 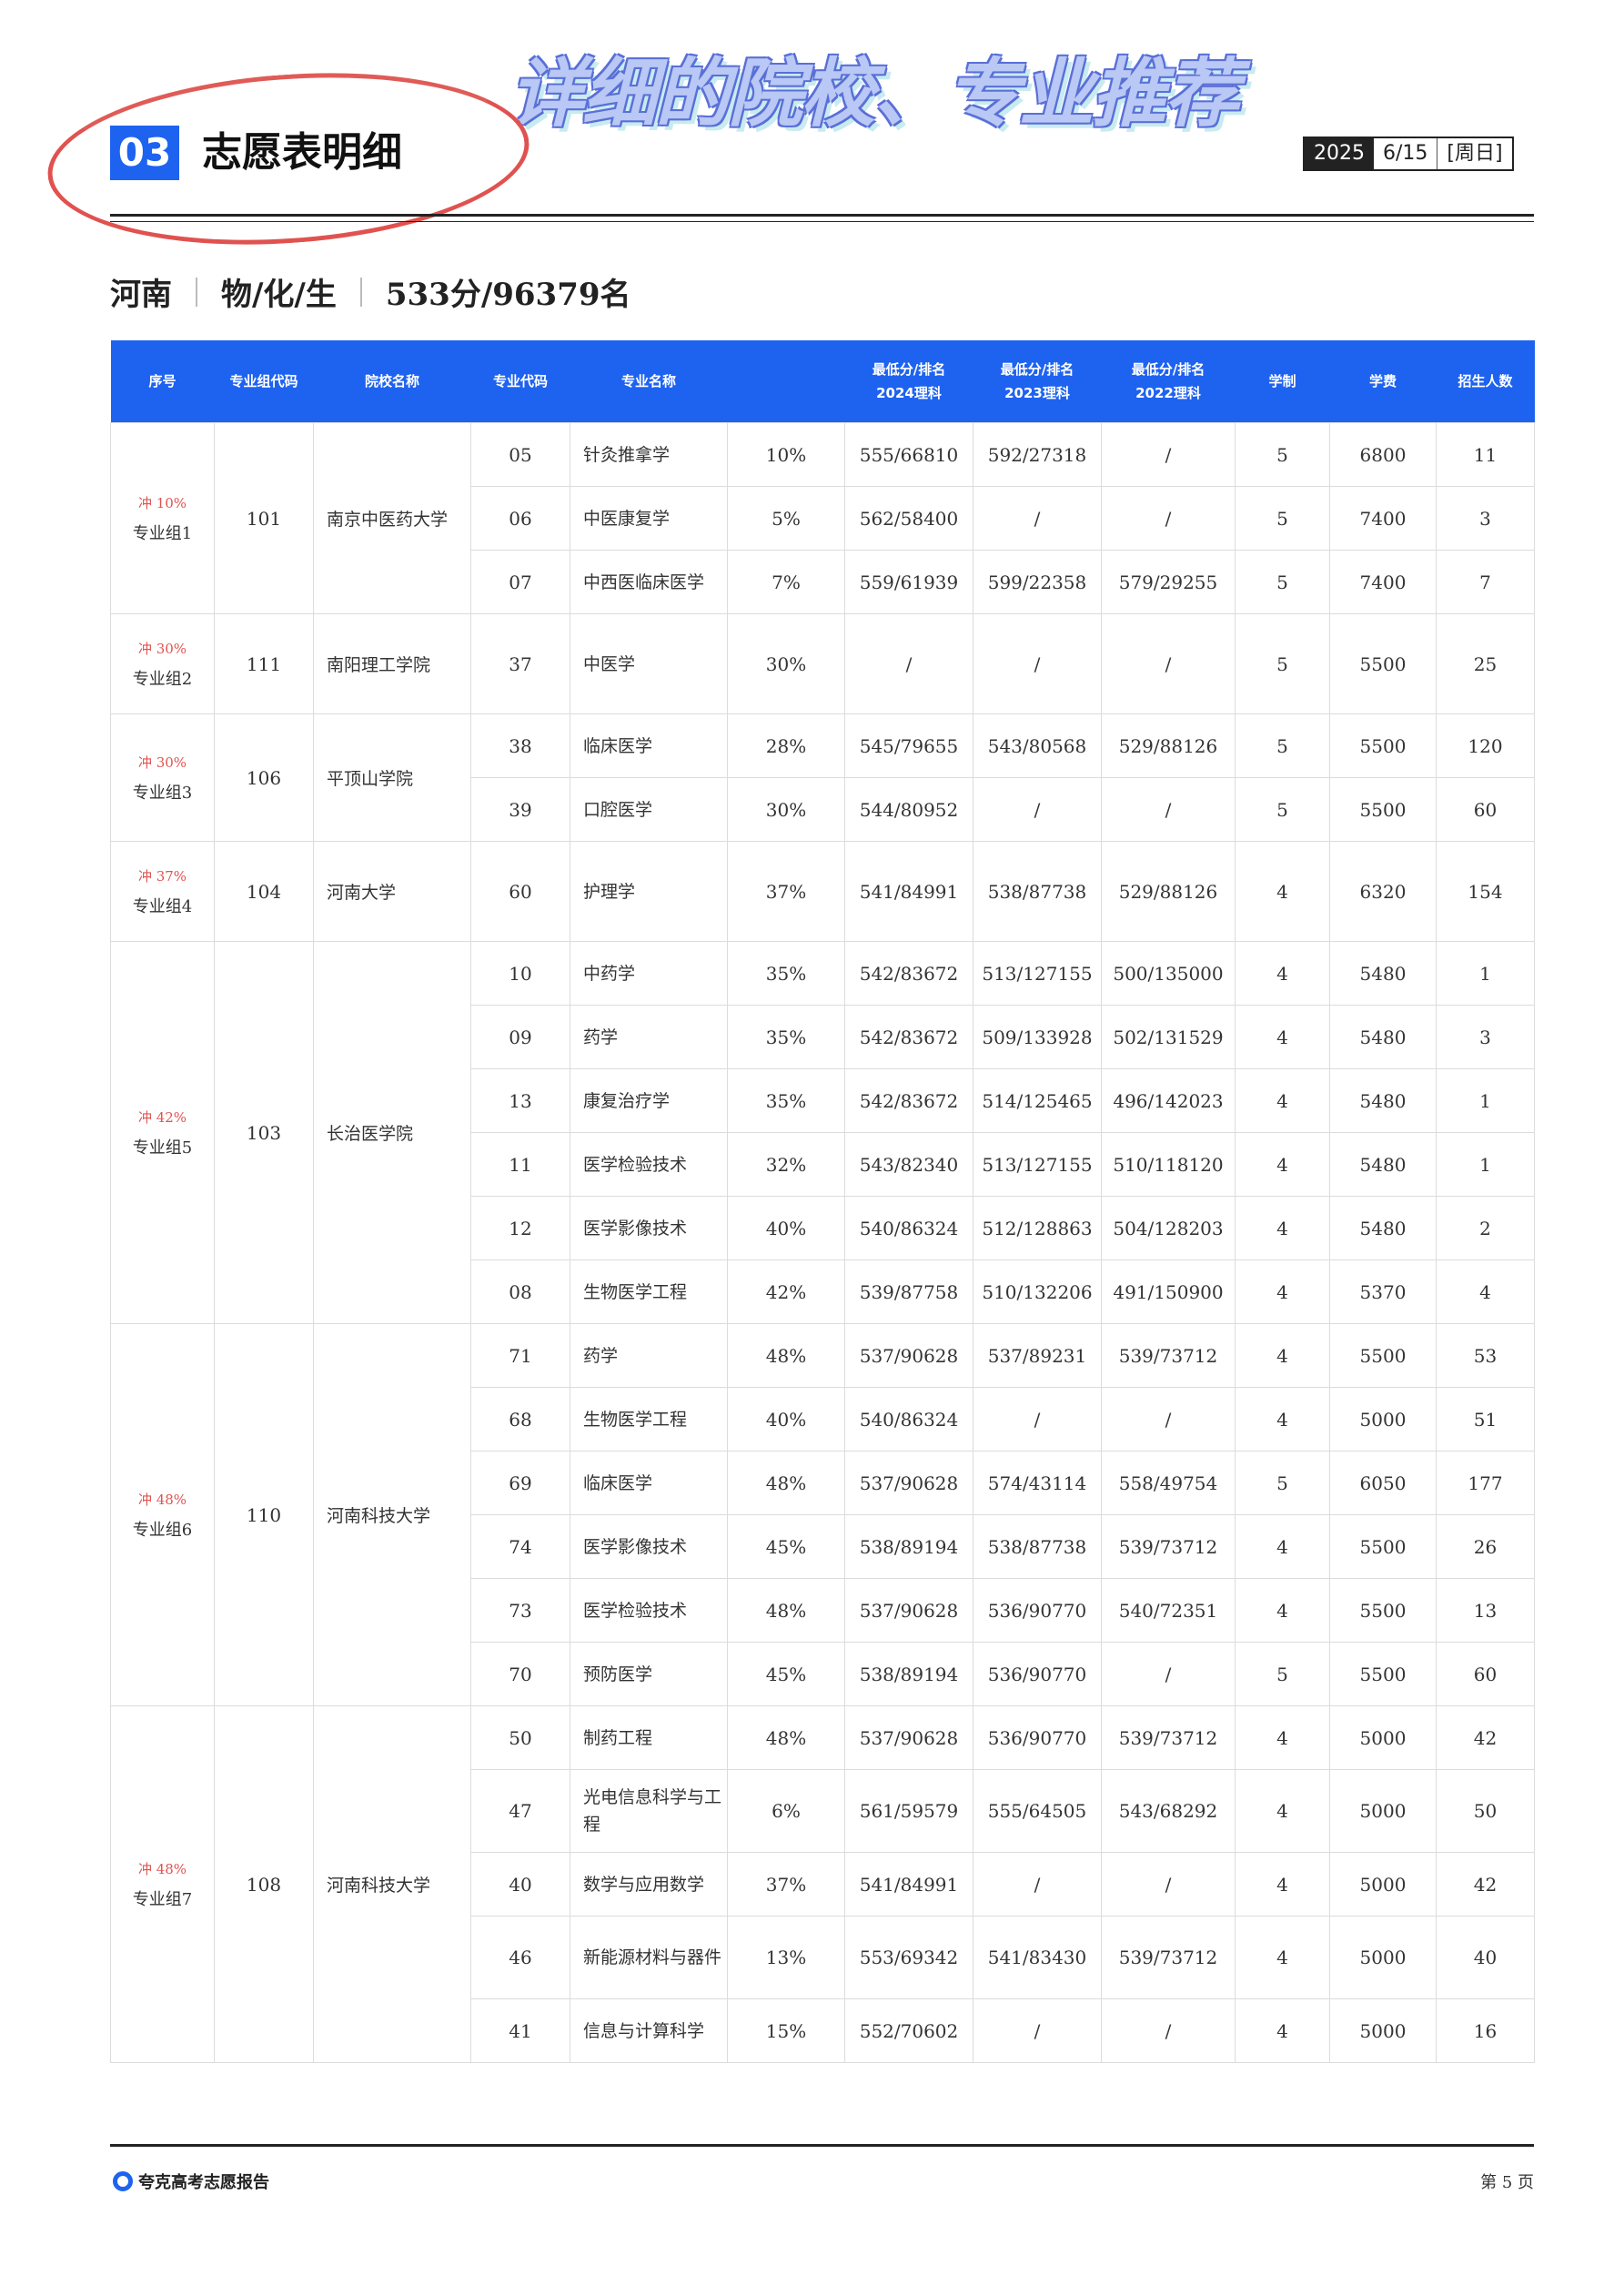 What do you see at coordinates (1037, 1101) in the screenshot?
I see `score-2023: 514/125465` at bounding box center [1037, 1101].